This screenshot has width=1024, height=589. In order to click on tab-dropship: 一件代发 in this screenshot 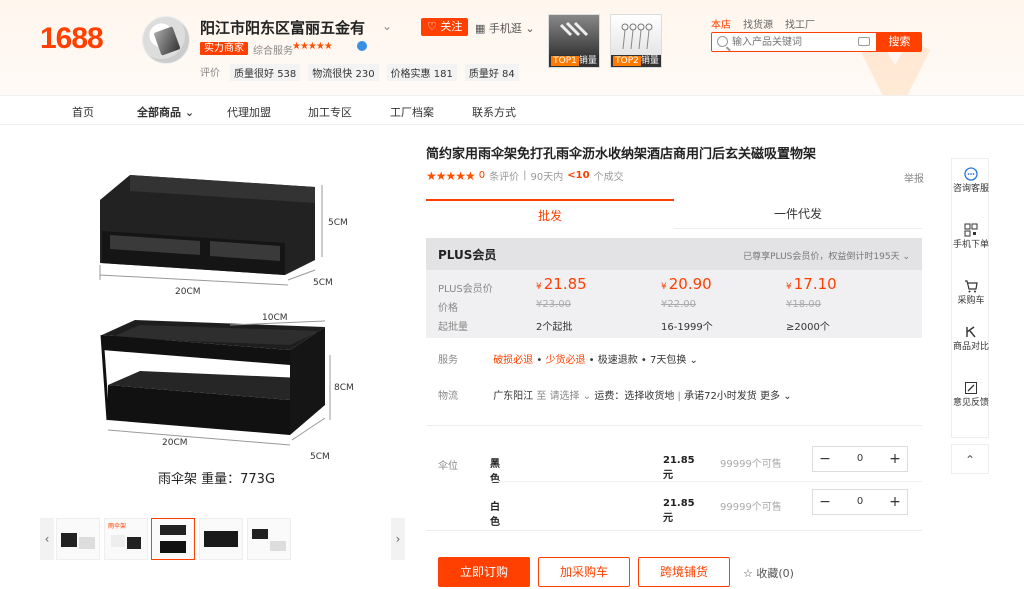, I will do `click(798, 214)`.